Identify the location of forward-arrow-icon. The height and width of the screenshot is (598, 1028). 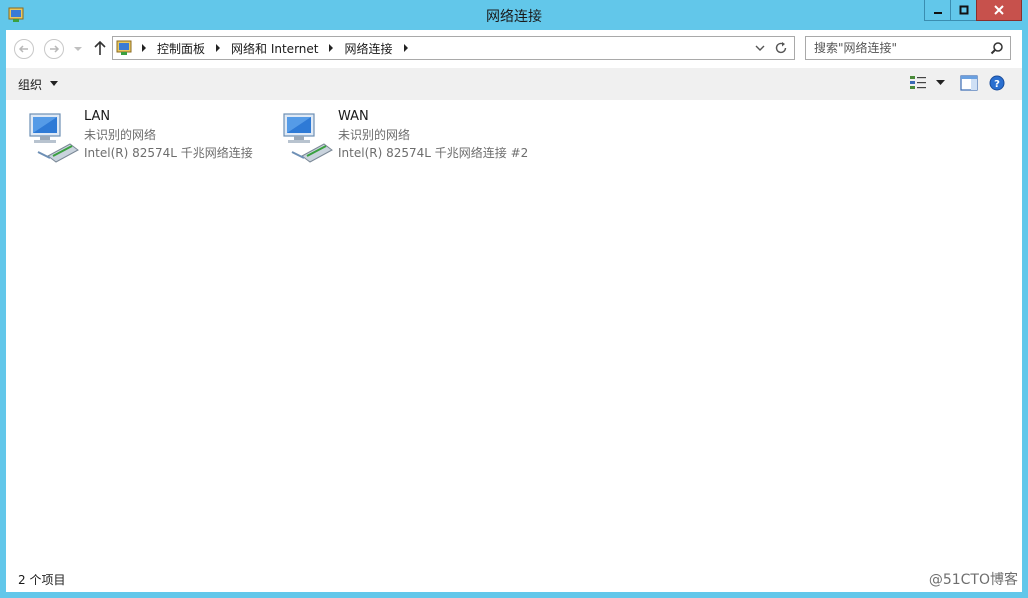
(55, 49).